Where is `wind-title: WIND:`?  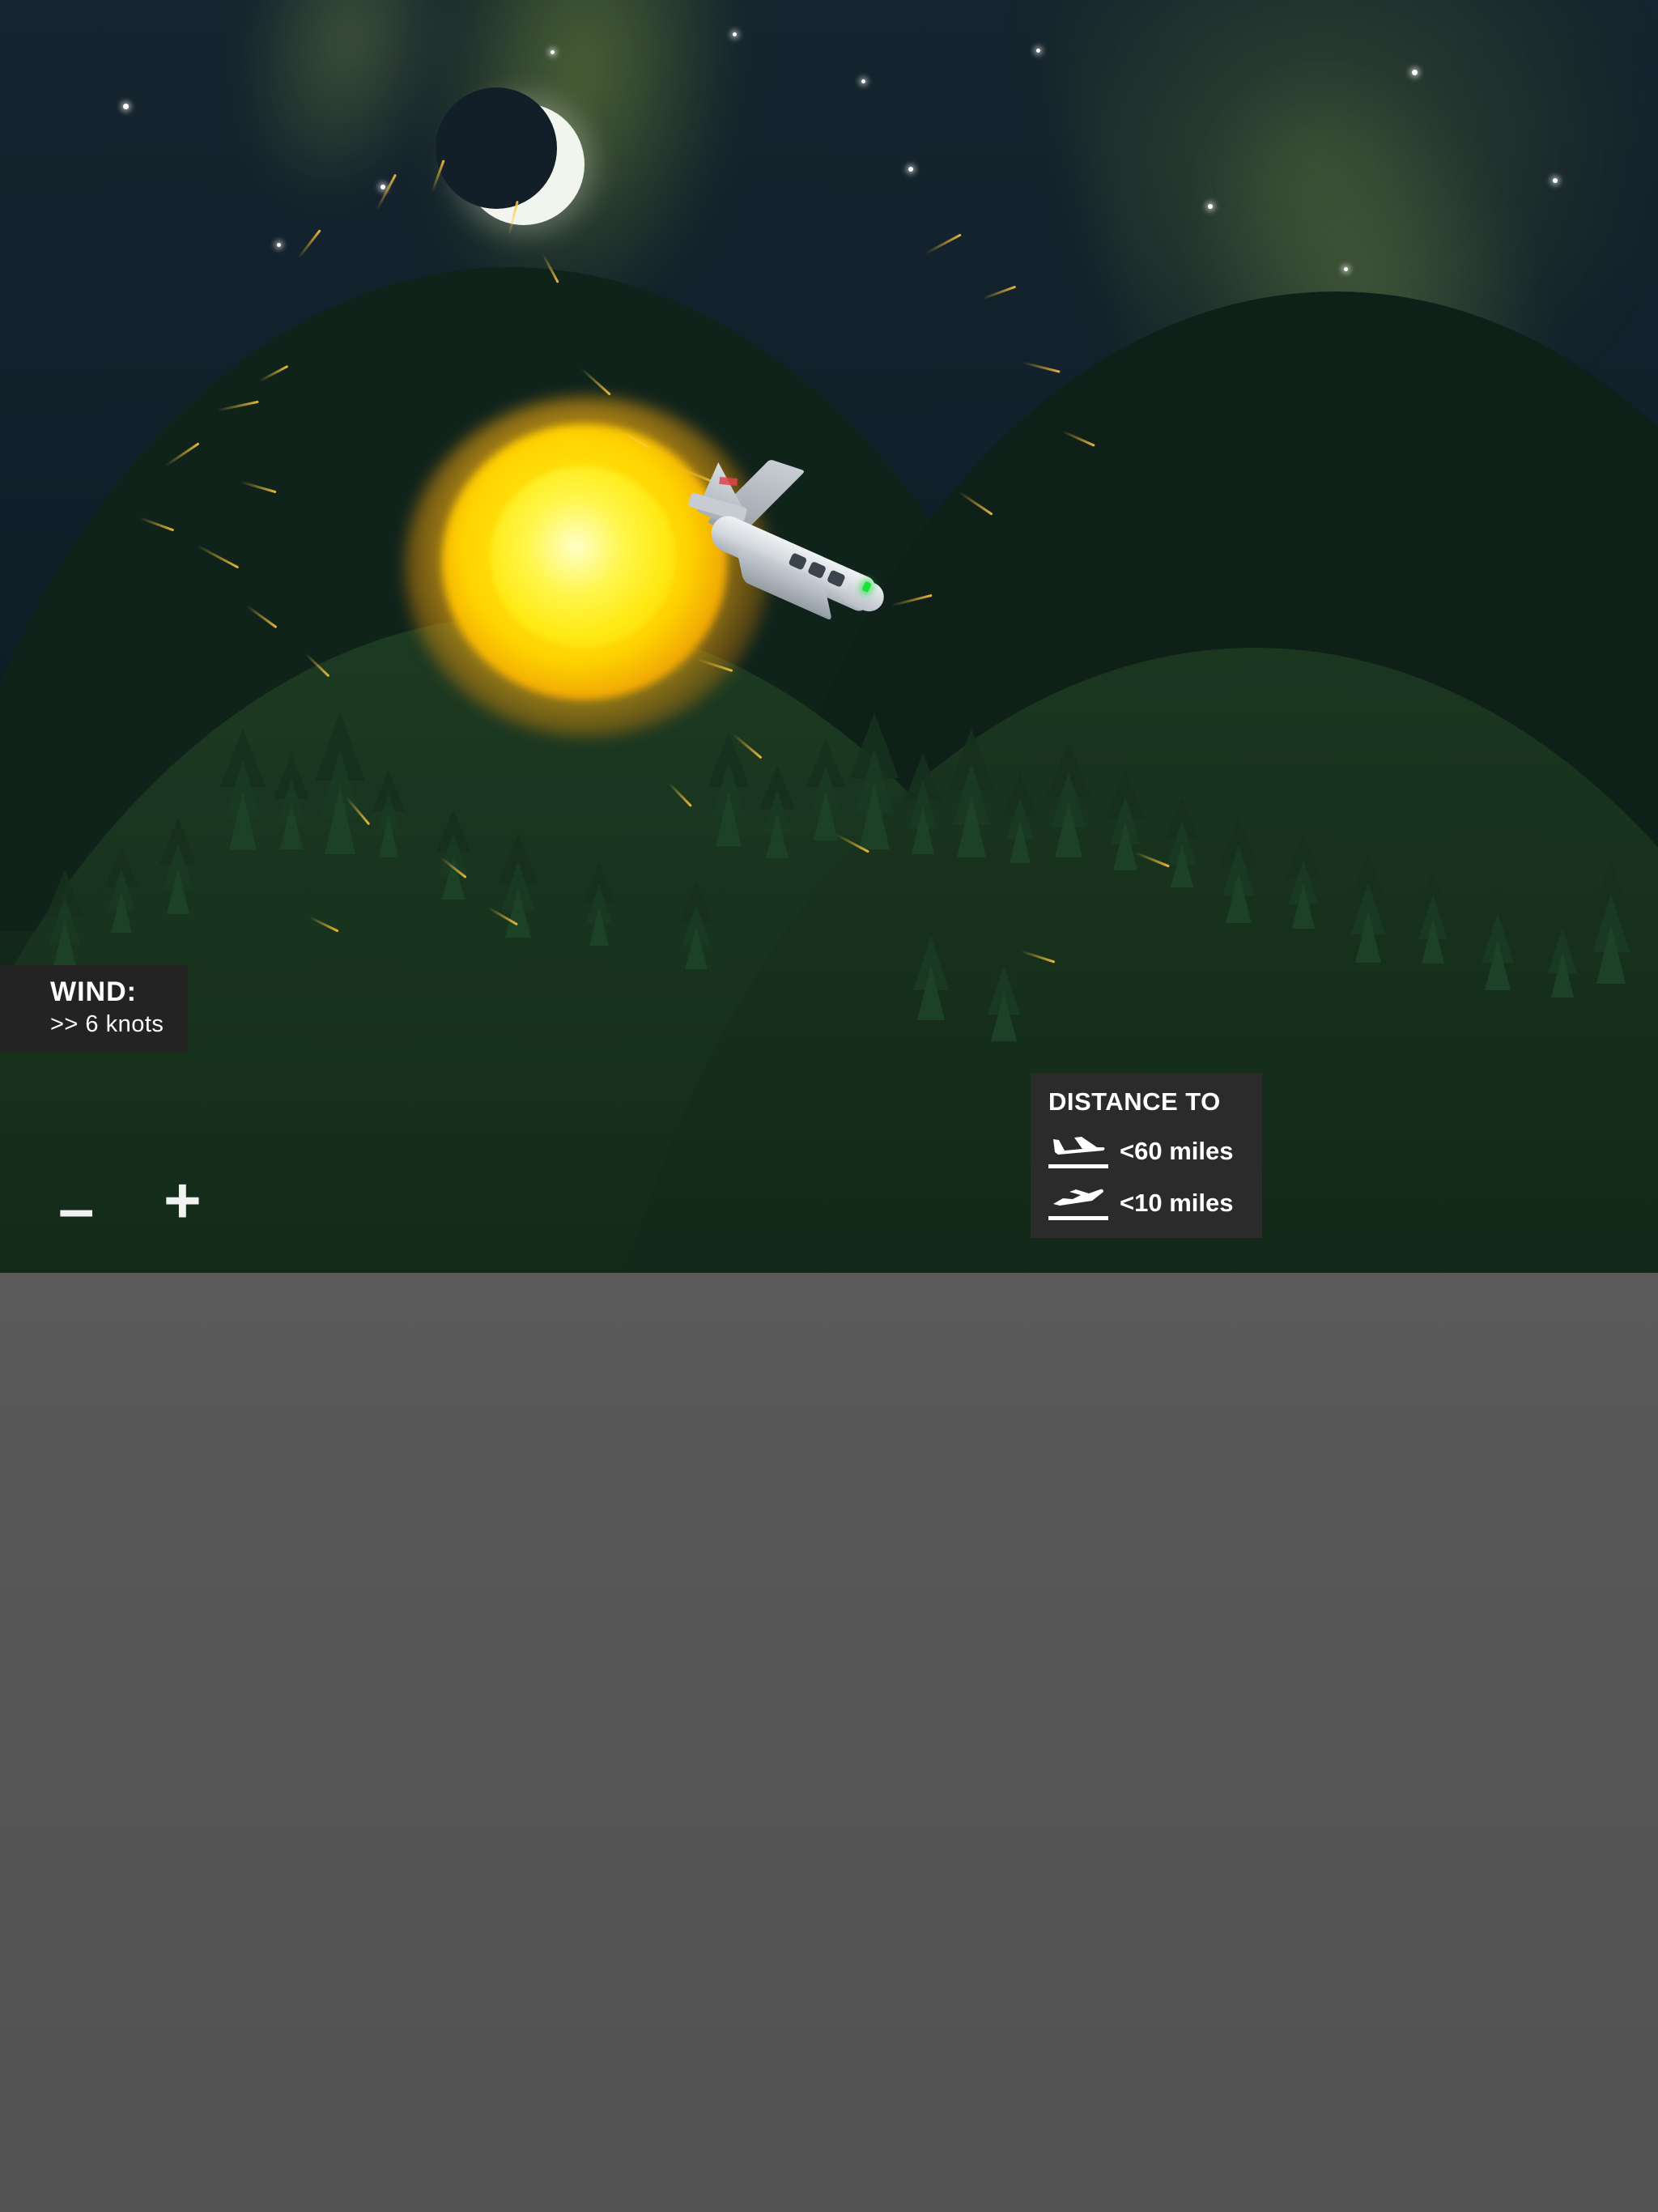
wind-title: WIND: is located at coordinates (93, 992).